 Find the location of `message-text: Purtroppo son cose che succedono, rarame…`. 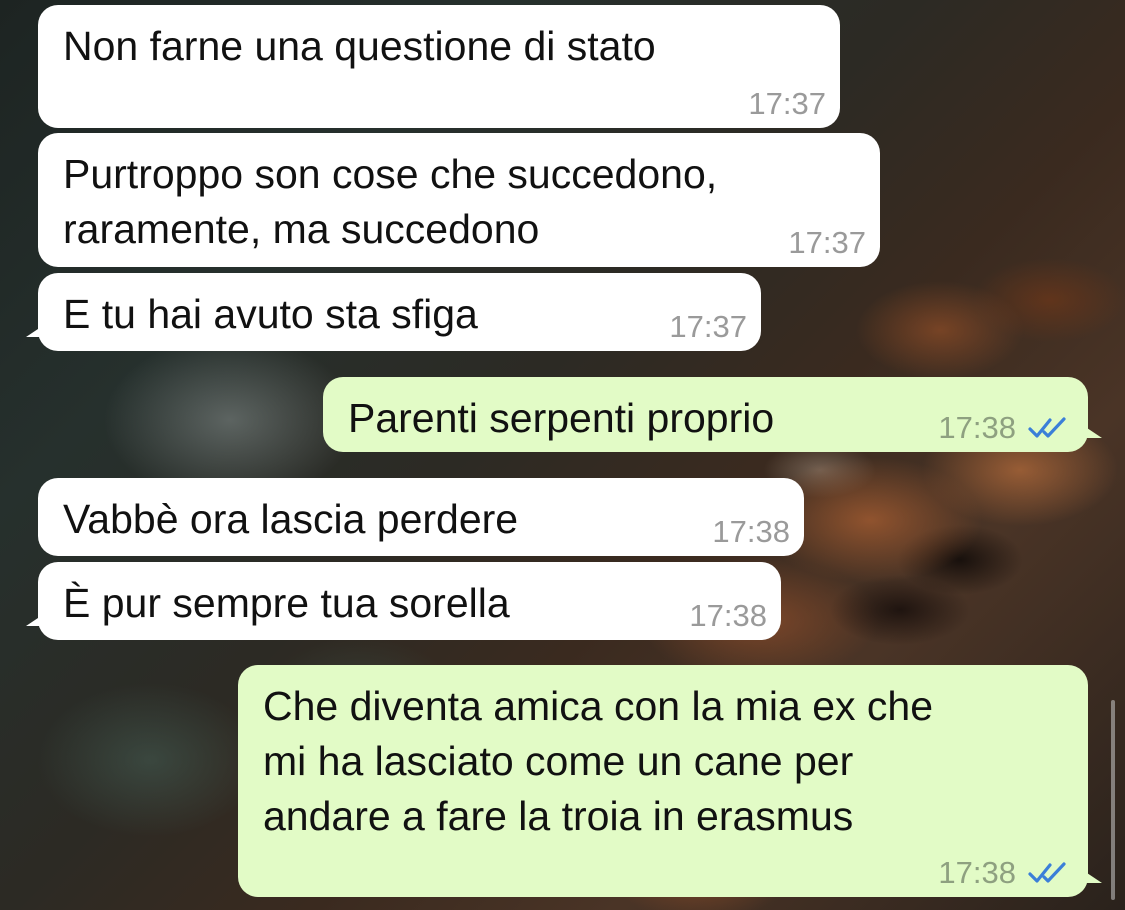

message-text: Purtroppo son cose che succedono, rarame… is located at coordinates (390, 201).